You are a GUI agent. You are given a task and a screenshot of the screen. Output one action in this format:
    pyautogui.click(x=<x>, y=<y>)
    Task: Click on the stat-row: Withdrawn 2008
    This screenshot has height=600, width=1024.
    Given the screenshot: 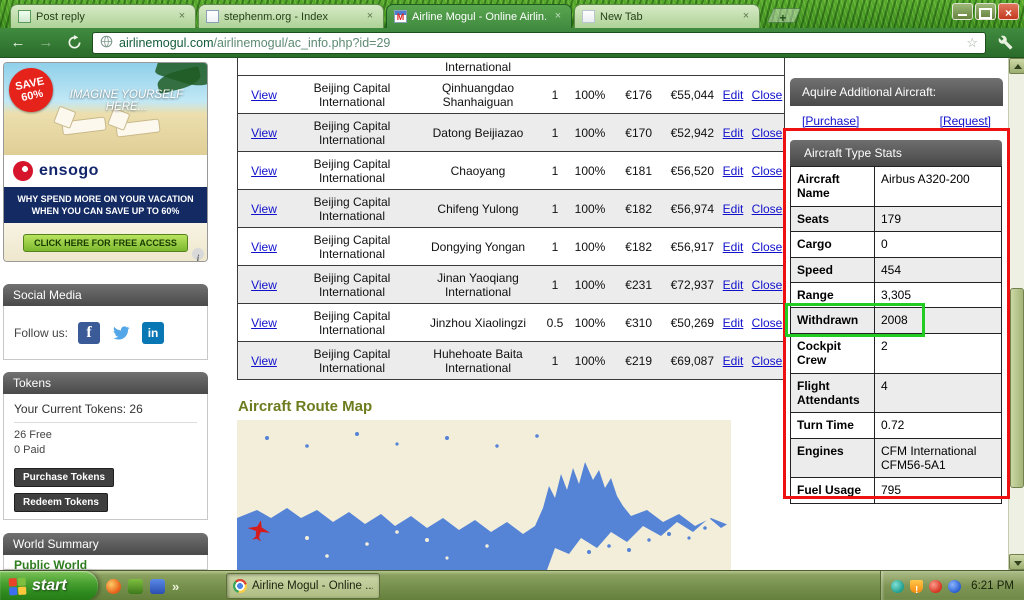 What is the action you would take?
    pyautogui.click(x=896, y=320)
    